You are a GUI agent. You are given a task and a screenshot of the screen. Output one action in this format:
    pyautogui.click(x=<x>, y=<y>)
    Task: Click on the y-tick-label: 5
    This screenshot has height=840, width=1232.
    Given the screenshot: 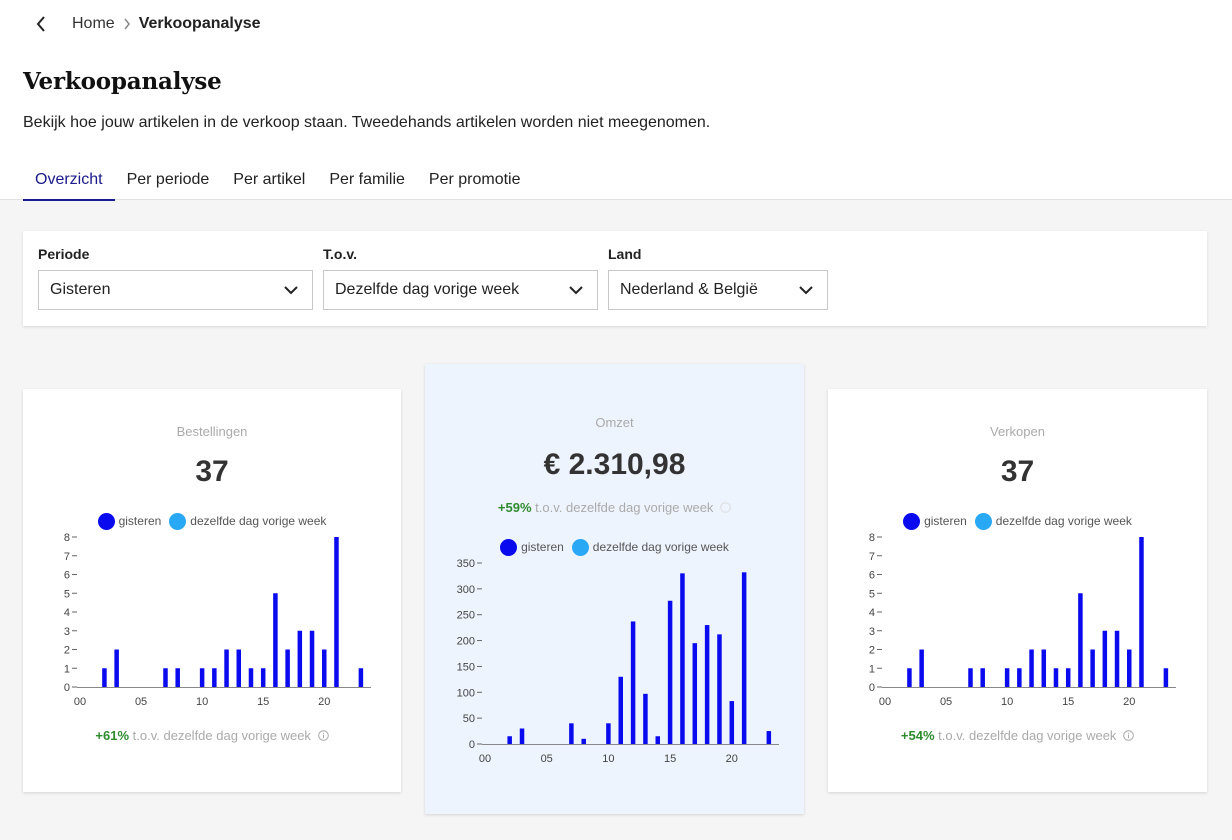 What is the action you would take?
    pyautogui.click(x=872, y=594)
    